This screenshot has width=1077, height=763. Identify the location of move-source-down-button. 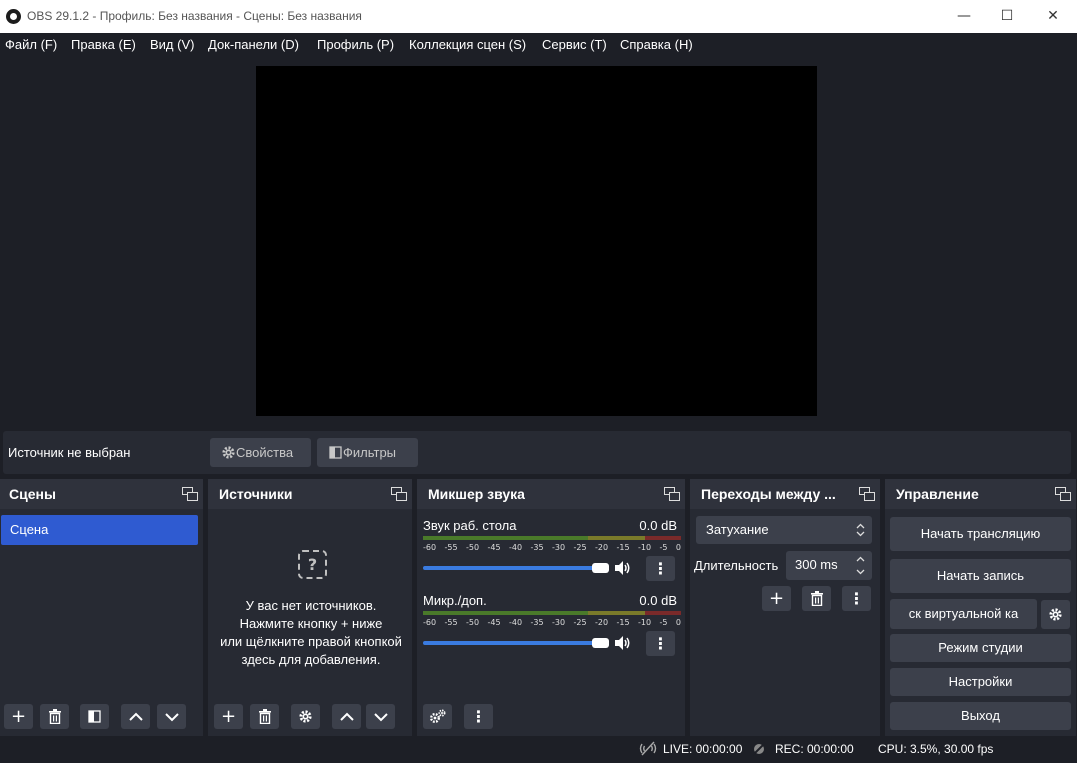
(380, 716).